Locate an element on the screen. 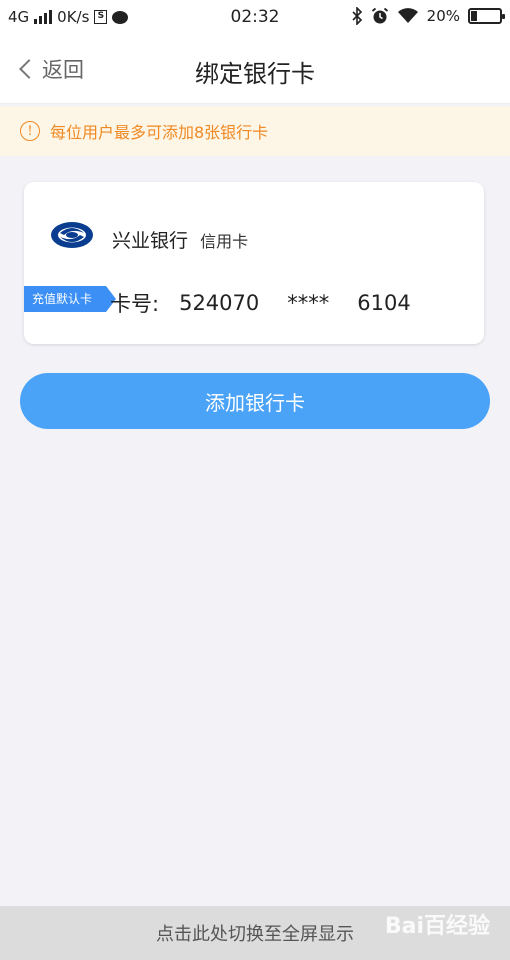 The width and height of the screenshot is (510, 960). card-number: 卡号: 524070 **** 6104 is located at coordinates (260, 303).